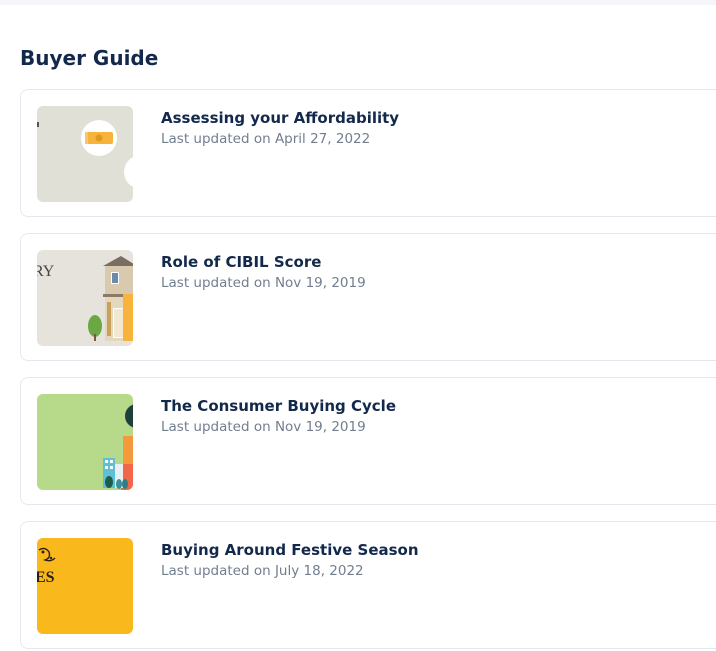 The width and height of the screenshot is (716, 651). Describe the element at coordinates (46, 577) in the screenshot. I see `thumbnail-text: ES` at that location.